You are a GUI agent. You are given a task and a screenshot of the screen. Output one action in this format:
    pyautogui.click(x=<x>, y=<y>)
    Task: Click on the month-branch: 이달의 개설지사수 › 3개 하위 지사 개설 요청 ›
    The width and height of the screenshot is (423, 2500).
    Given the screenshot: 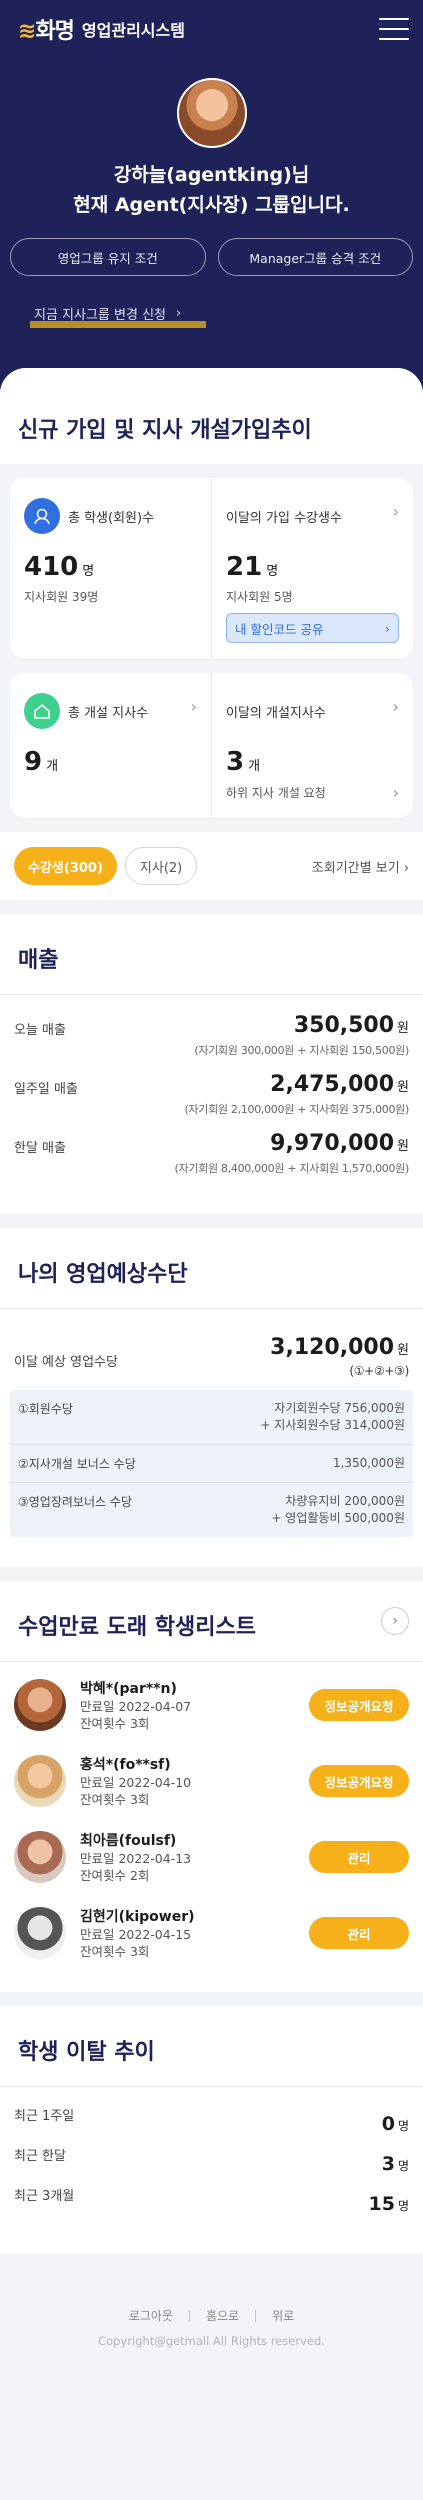 What is the action you would take?
    pyautogui.click(x=312, y=745)
    